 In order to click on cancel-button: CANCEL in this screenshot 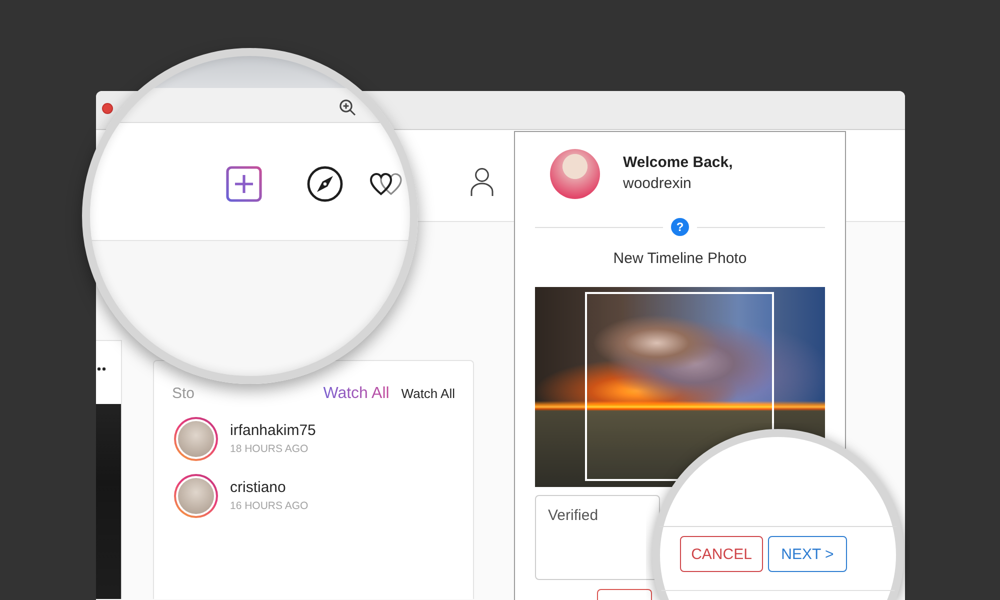, I will do `click(721, 554)`.